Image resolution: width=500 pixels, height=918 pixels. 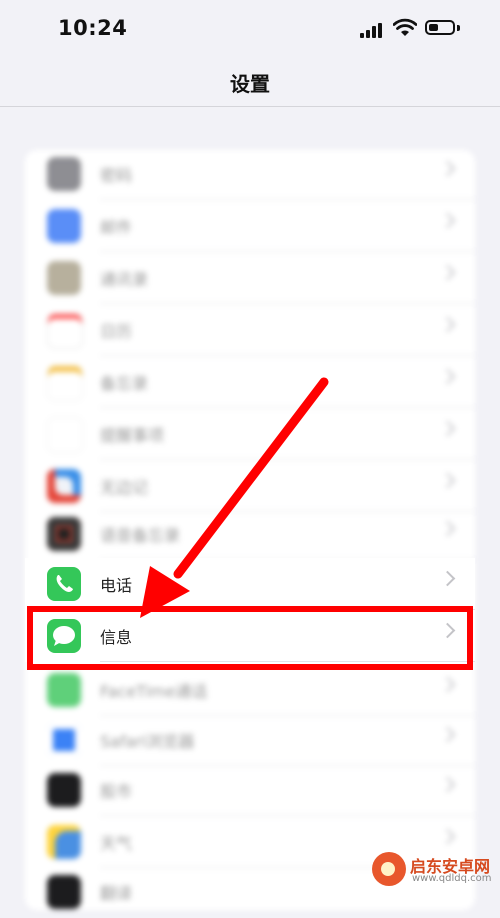 What do you see at coordinates (436, 870) in the screenshot?
I see `watermark: 启东安卓网 www.qdldq.com` at bounding box center [436, 870].